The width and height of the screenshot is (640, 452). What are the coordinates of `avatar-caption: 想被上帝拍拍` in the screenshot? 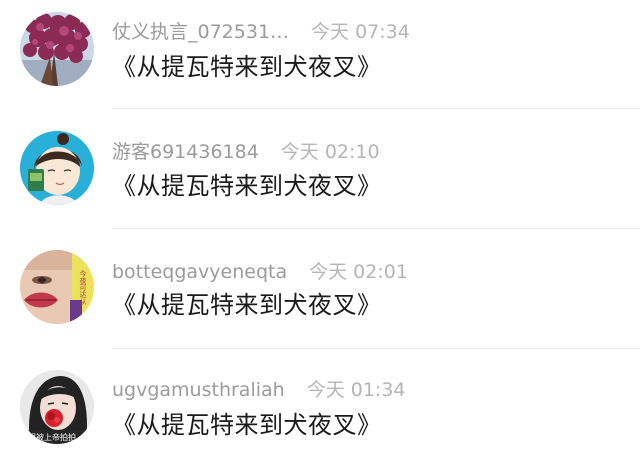 It's located at (52, 437).